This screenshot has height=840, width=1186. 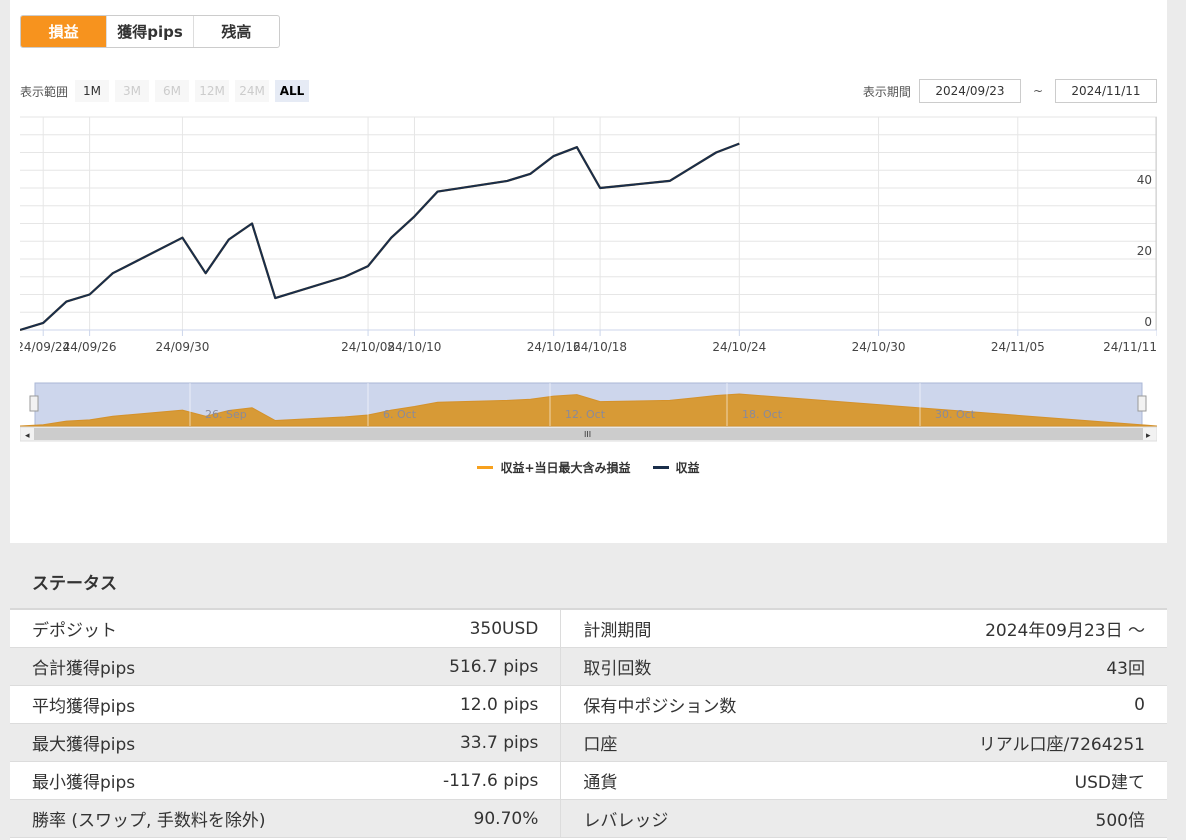 What do you see at coordinates (687, 468) in the screenshot?
I see `legend-label: 収益` at bounding box center [687, 468].